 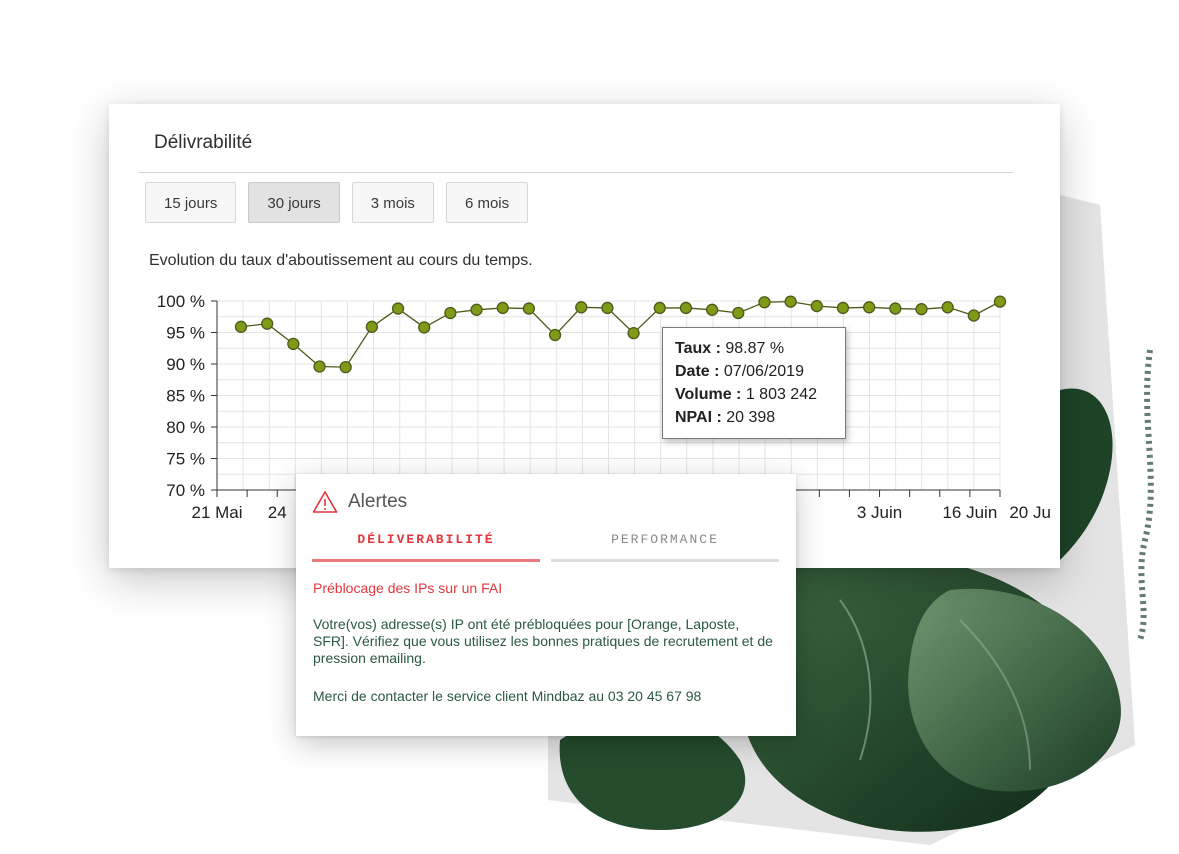 What do you see at coordinates (216, 512) in the screenshot?
I see `x-tick-label: 21 Mai` at bounding box center [216, 512].